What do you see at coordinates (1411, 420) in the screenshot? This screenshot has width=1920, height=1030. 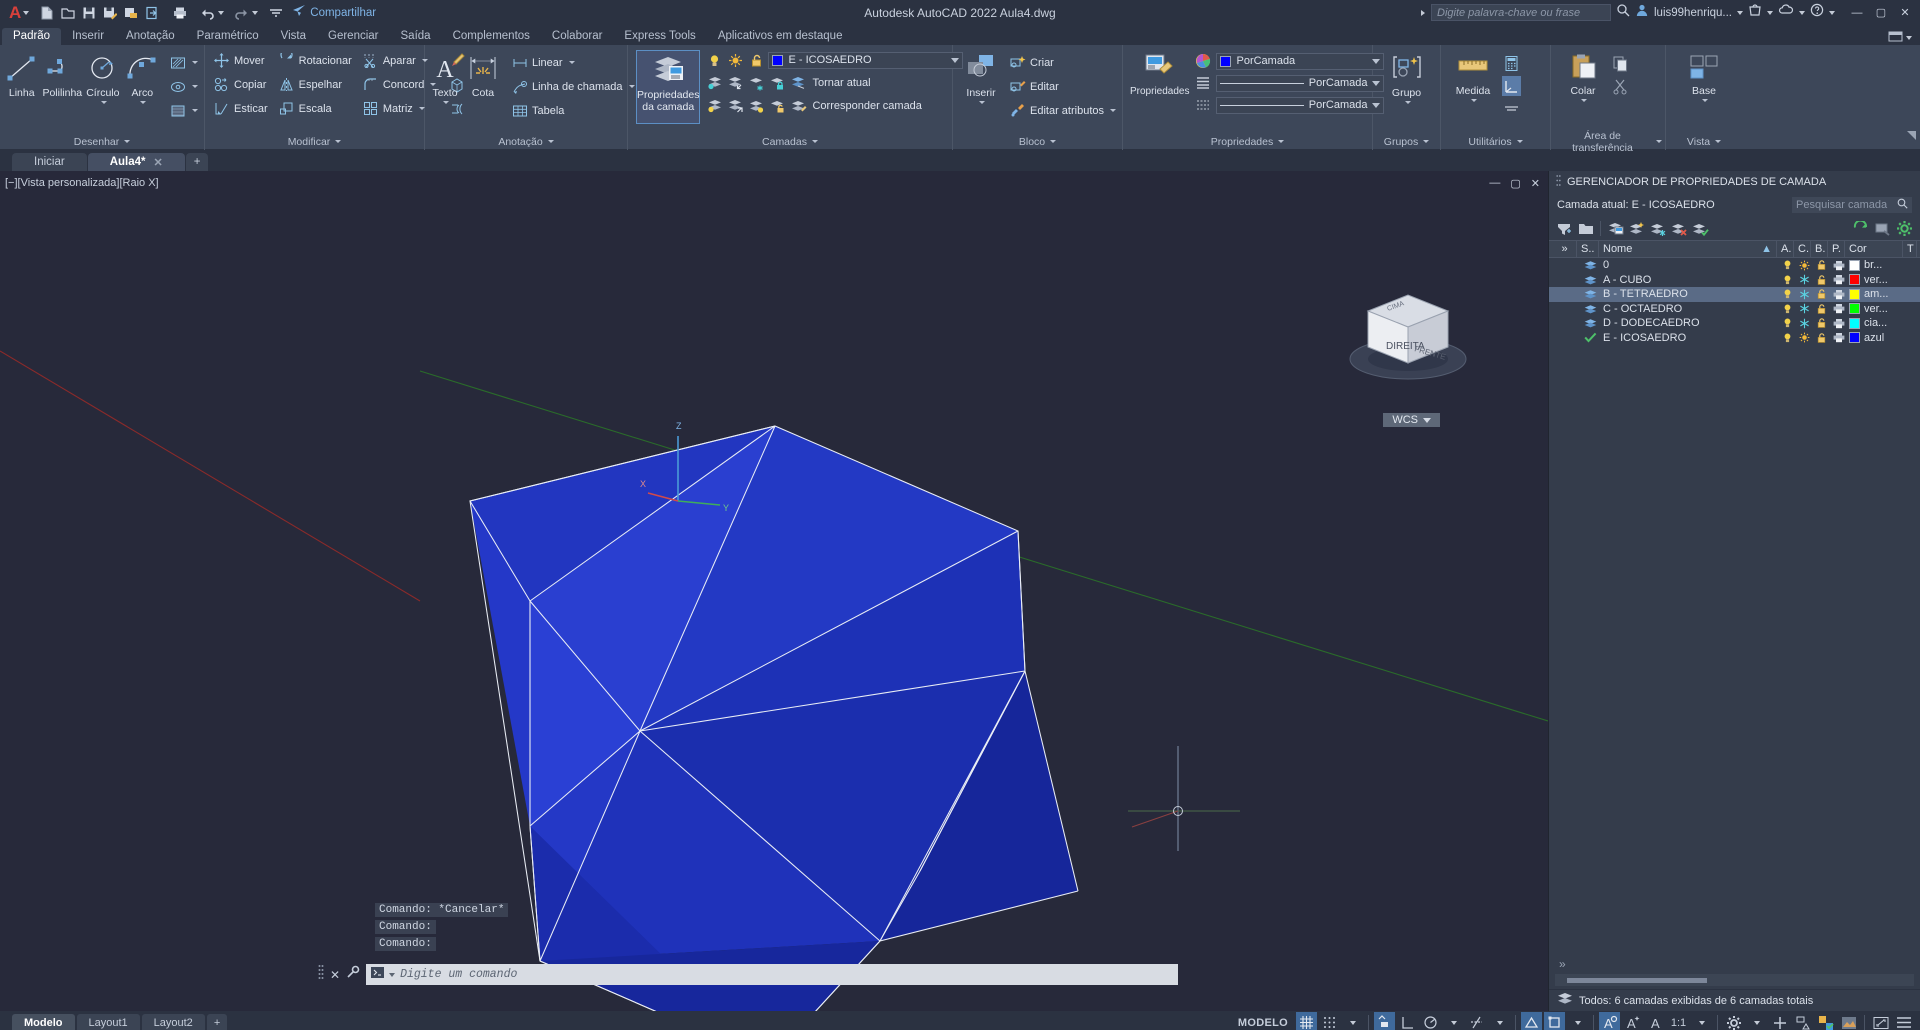 I see `ucs-selector: WCS` at bounding box center [1411, 420].